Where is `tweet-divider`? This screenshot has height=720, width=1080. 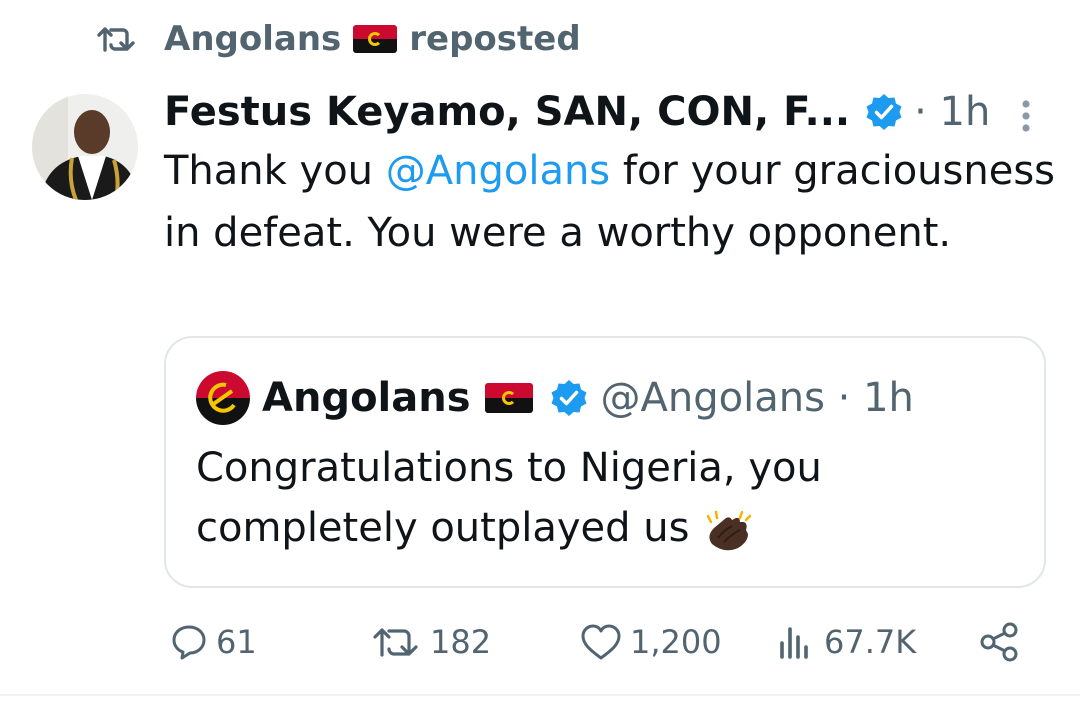
tweet-divider is located at coordinates (540, 695).